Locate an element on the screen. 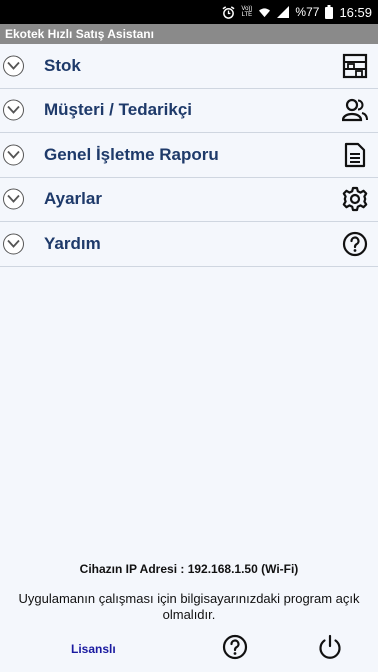 This screenshot has width=378, height=672. document-icon is located at coordinates (355, 154).